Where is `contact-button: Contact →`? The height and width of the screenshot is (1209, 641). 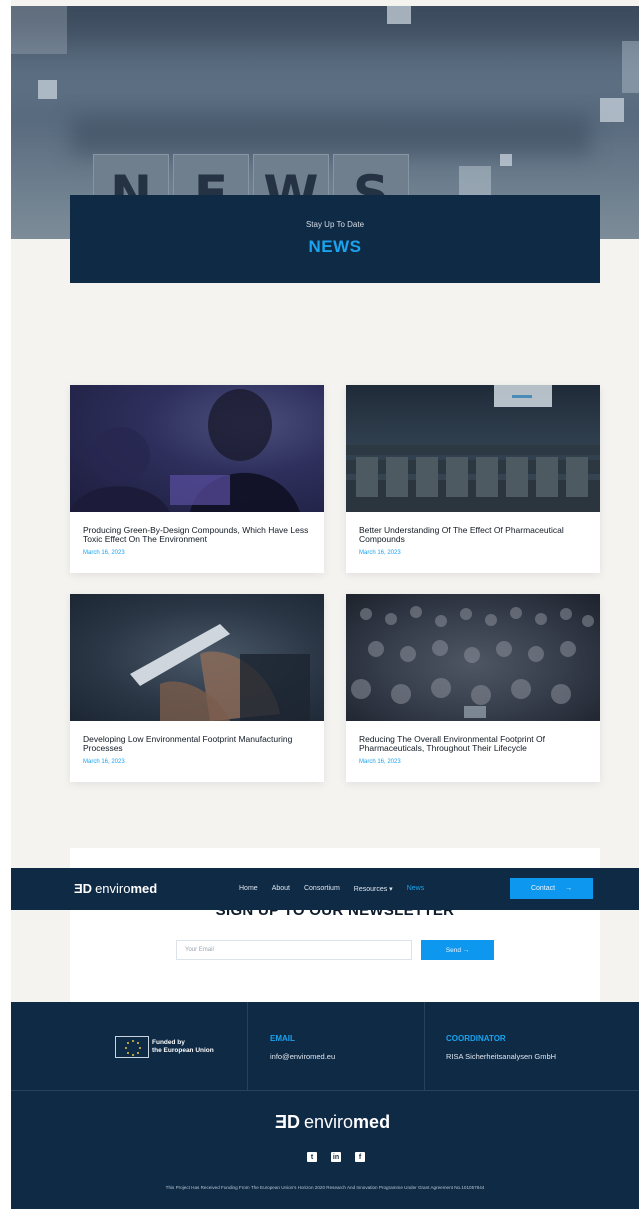 contact-button: Contact → is located at coordinates (551, 888).